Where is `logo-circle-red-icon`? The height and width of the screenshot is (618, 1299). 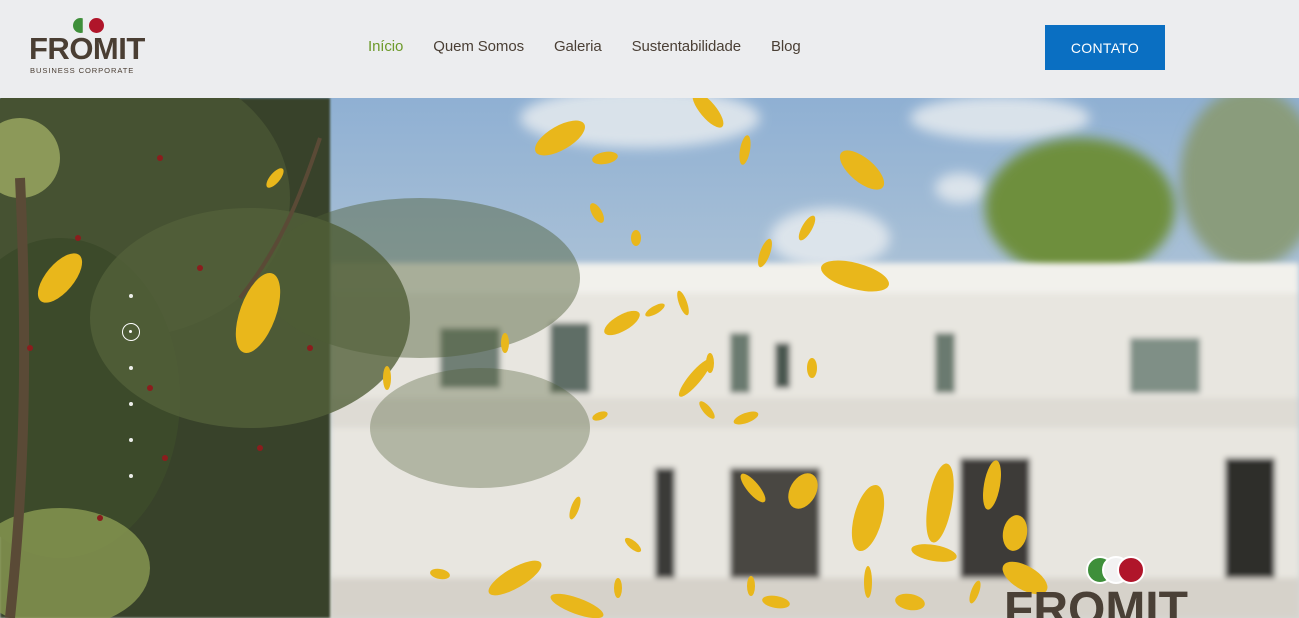 logo-circle-red-icon is located at coordinates (1131, 570).